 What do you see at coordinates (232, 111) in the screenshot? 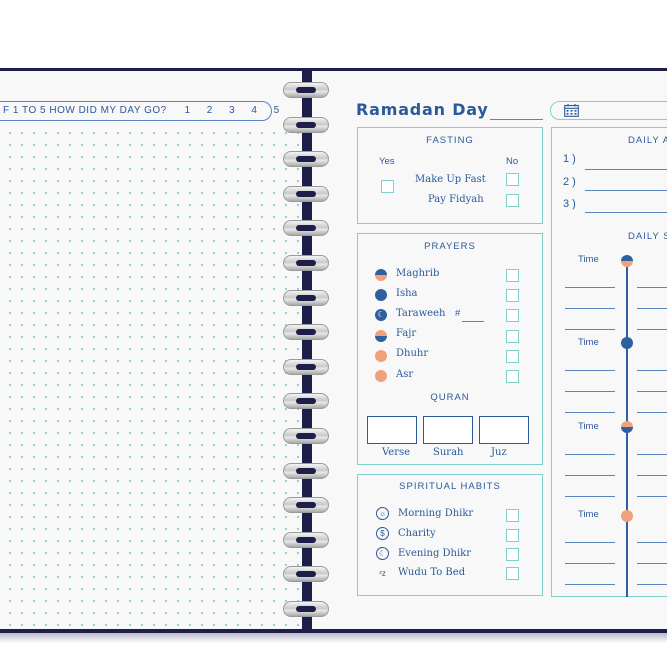
I see `rating-option-3: 3` at bounding box center [232, 111].